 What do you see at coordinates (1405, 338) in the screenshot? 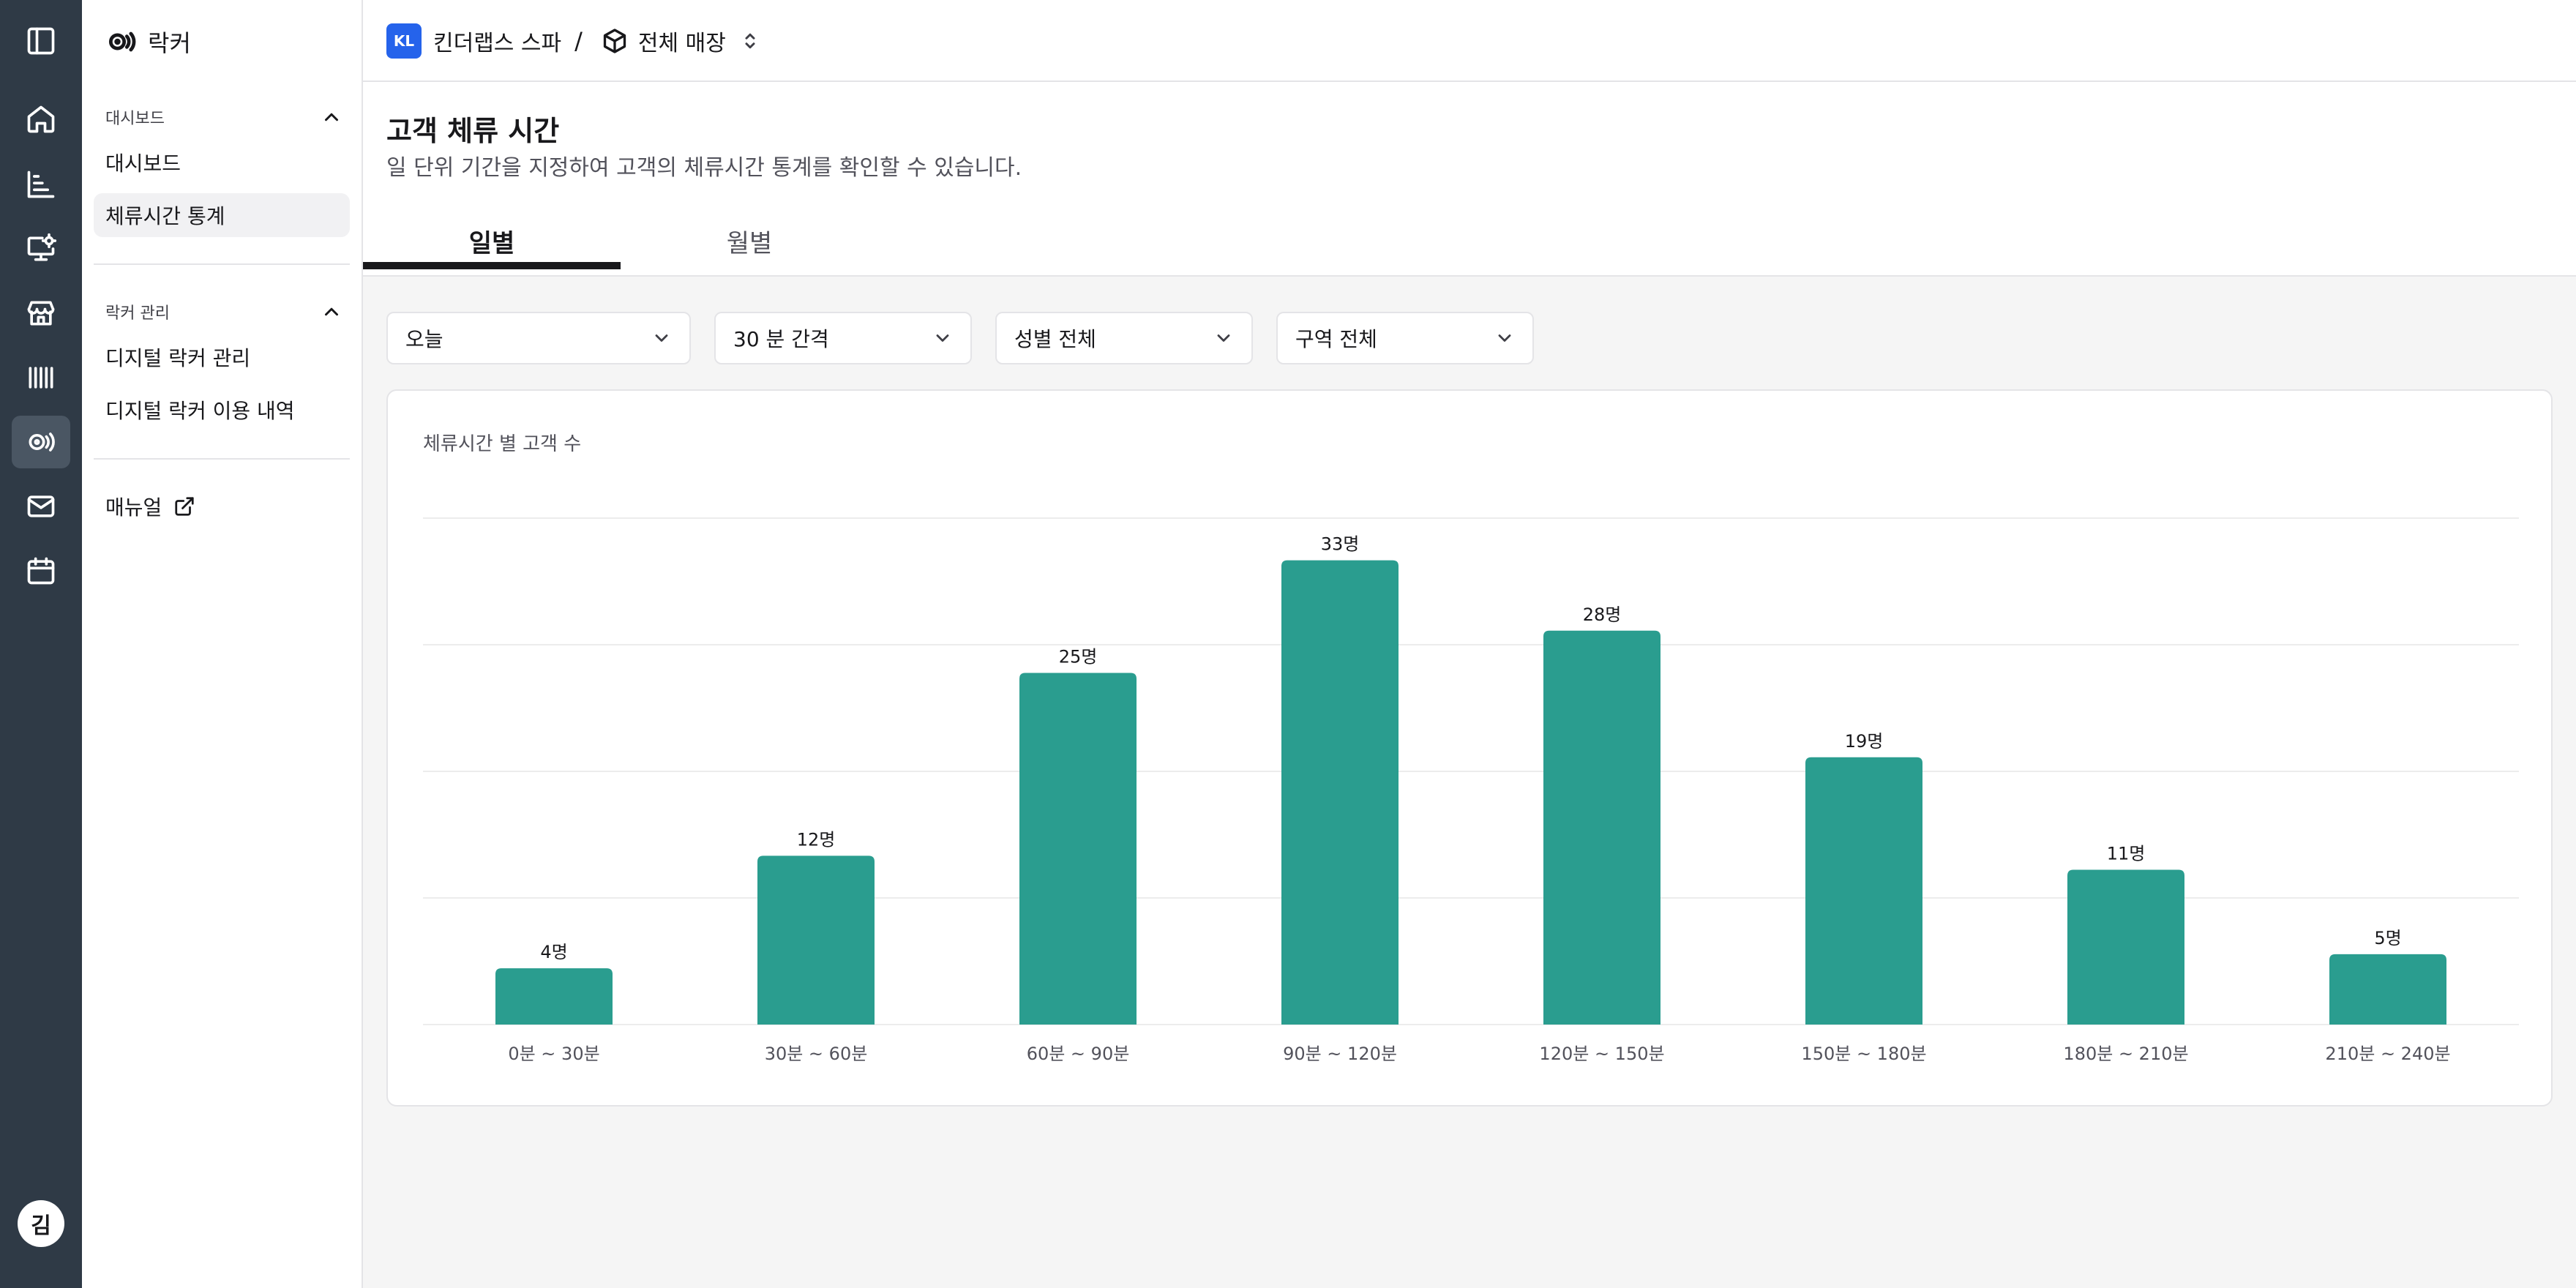
I see `zone-select: 구역 전체` at bounding box center [1405, 338].